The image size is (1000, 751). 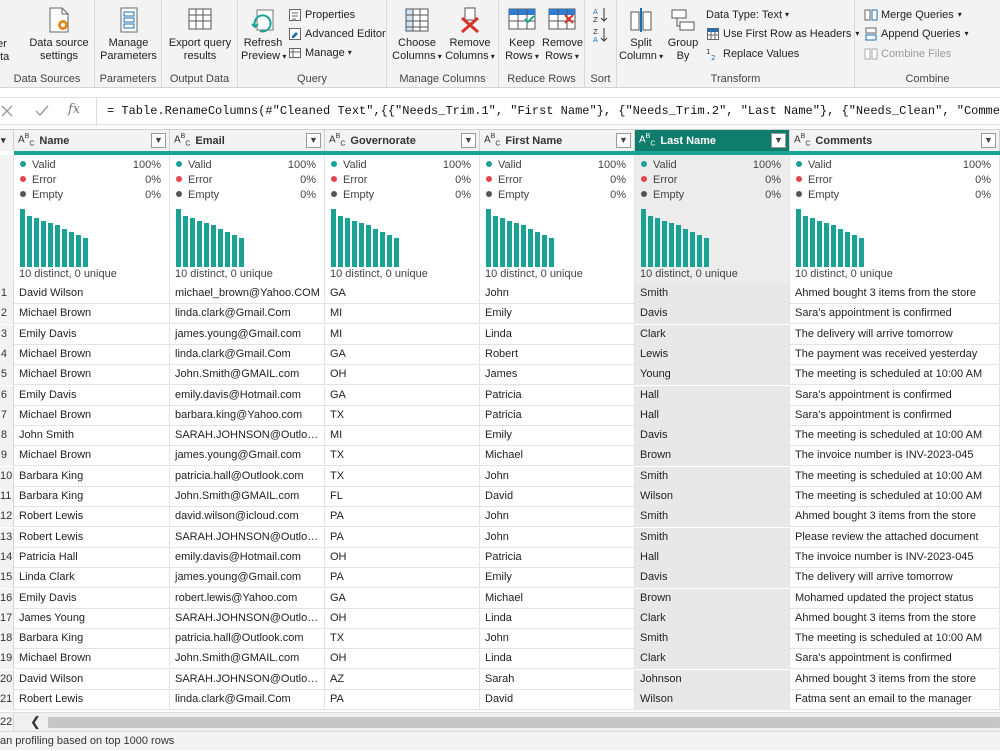 What do you see at coordinates (247, 415) in the screenshot?
I see `table-cell: barbara.king@Yahoo.com` at bounding box center [247, 415].